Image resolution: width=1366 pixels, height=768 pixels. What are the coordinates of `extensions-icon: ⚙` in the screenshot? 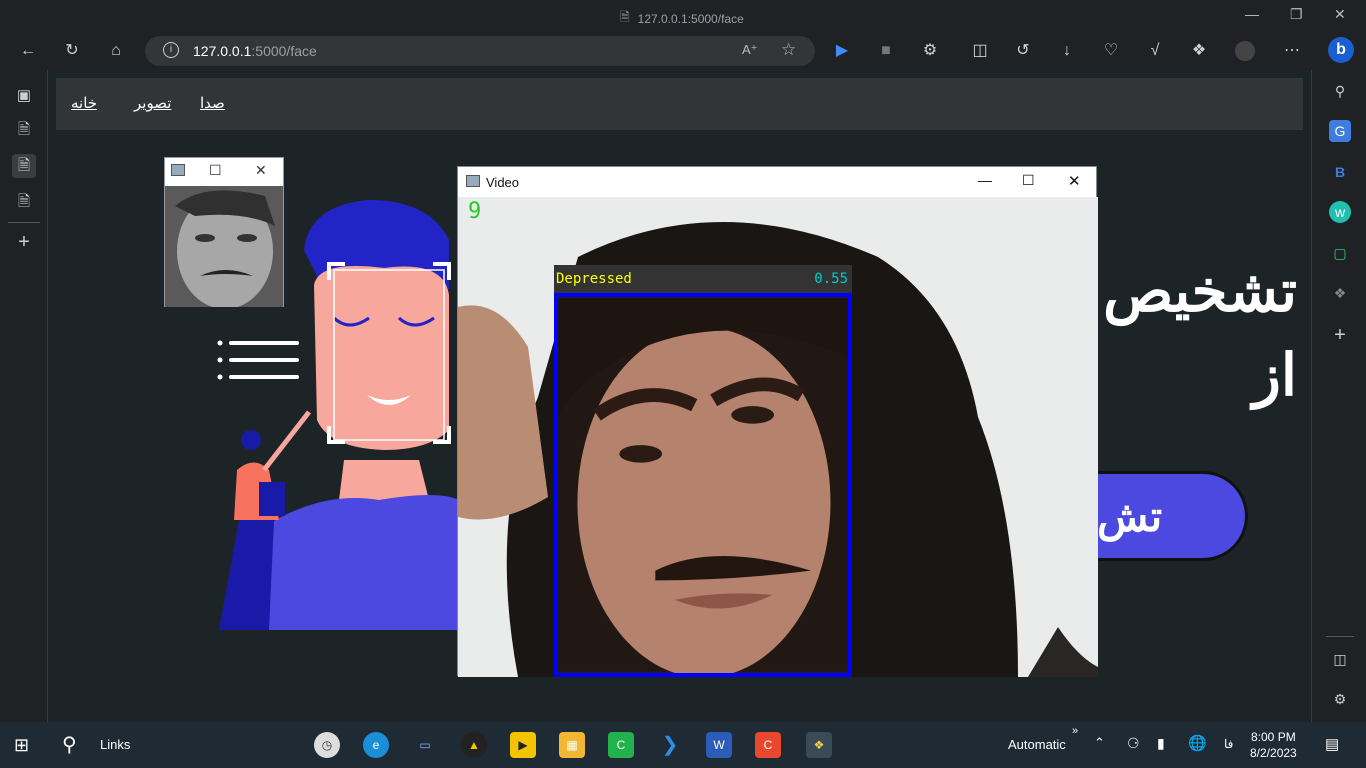 It's located at (930, 51).